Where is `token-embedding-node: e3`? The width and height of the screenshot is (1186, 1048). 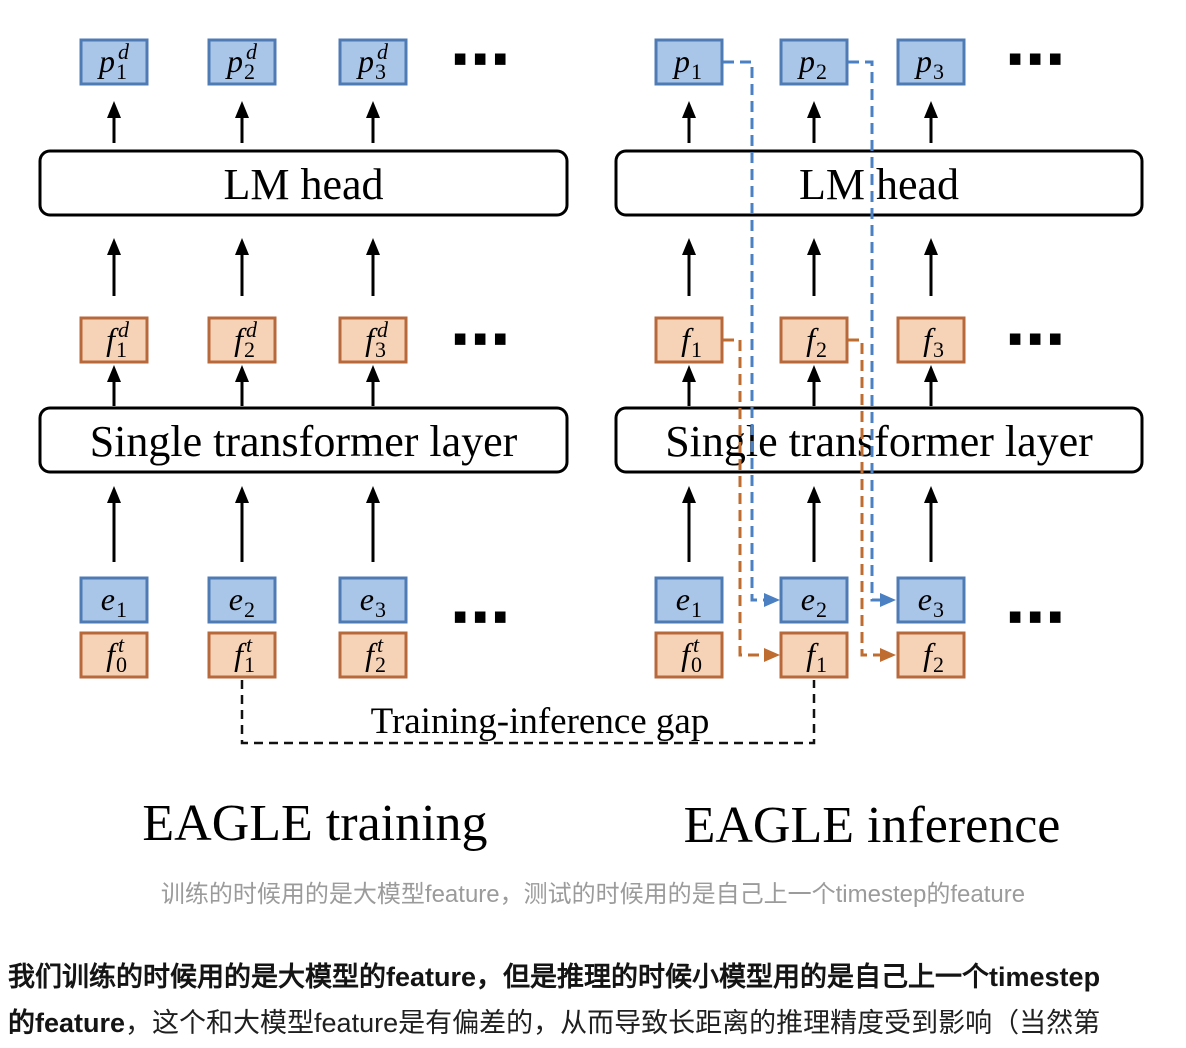
token-embedding-node: e3 is located at coordinates (373, 600).